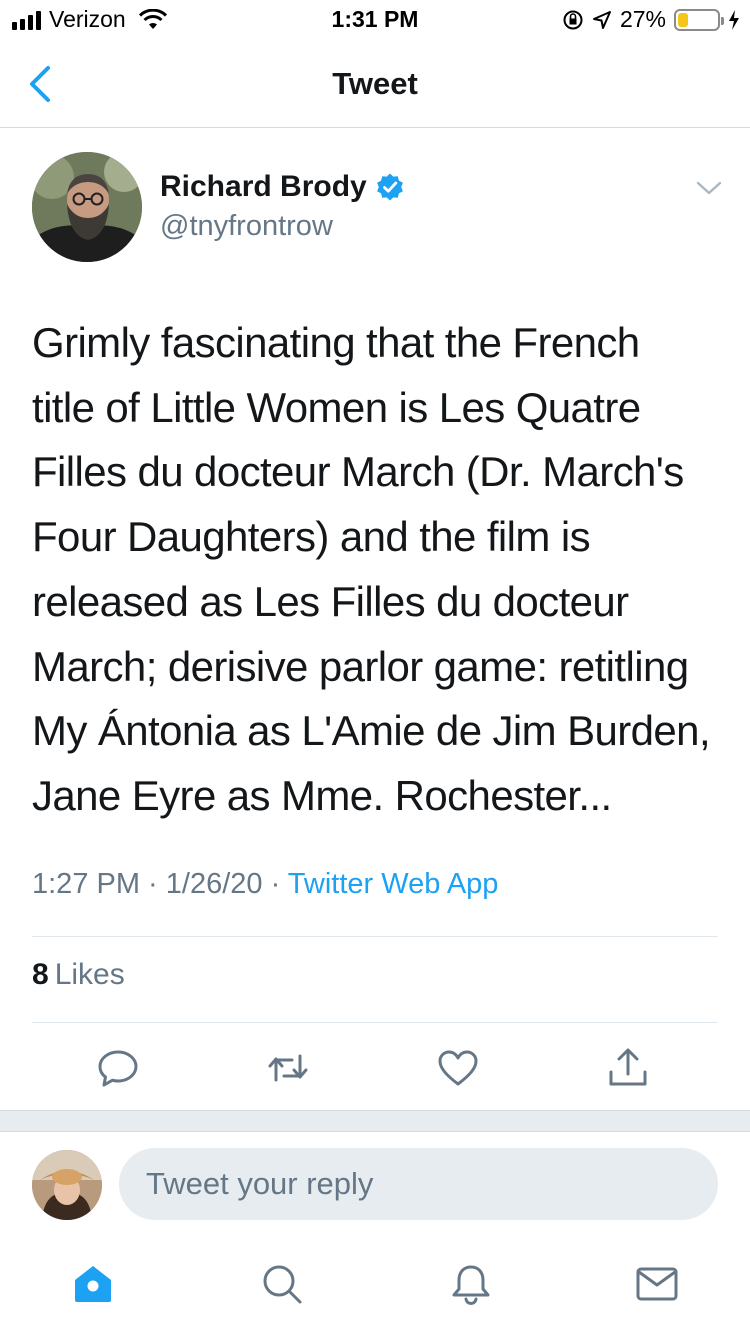 This screenshot has height=1334, width=750. I want to click on retweet-icon, so click(288, 1068).